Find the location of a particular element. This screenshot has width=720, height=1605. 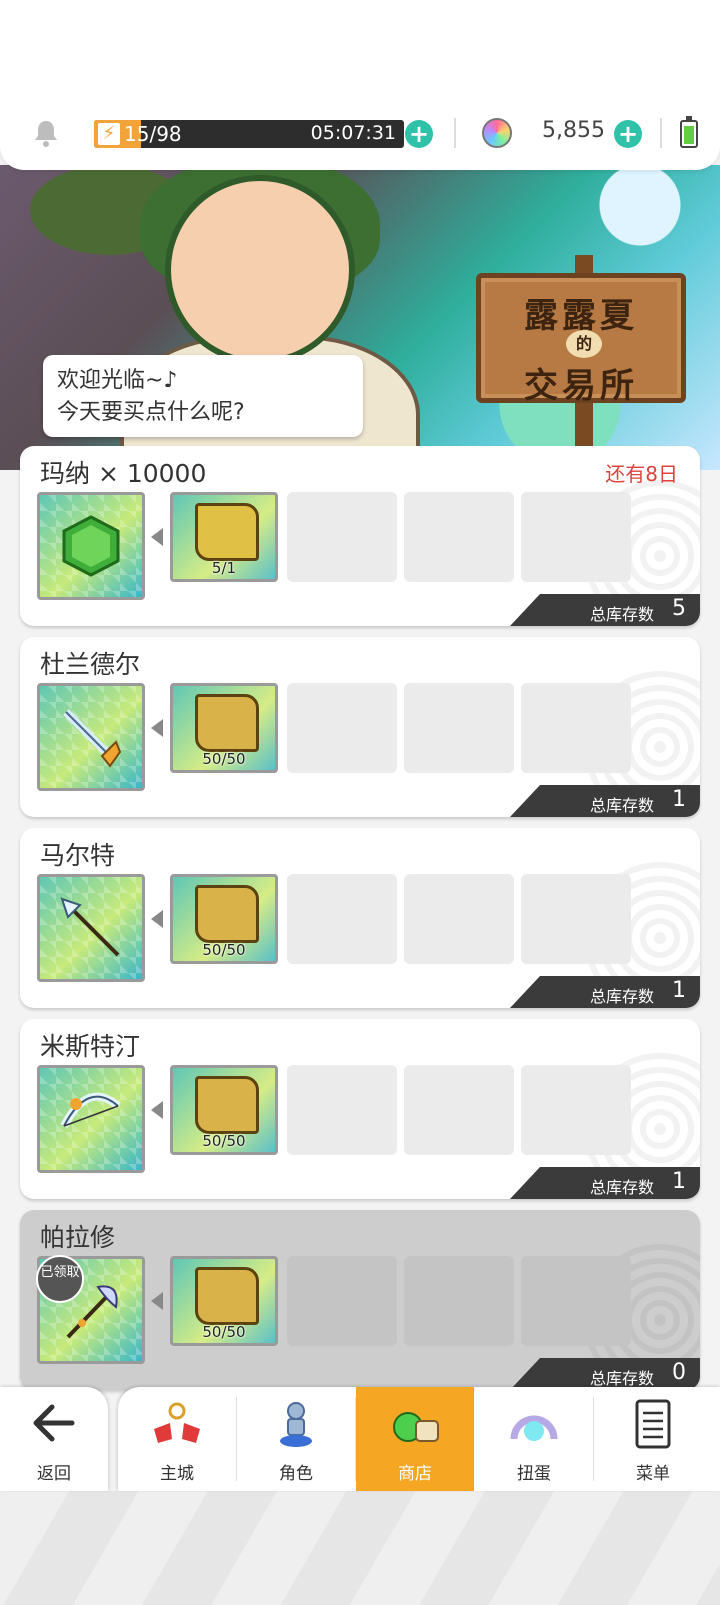

add-gems-button: + is located at coordinates (628, 134).